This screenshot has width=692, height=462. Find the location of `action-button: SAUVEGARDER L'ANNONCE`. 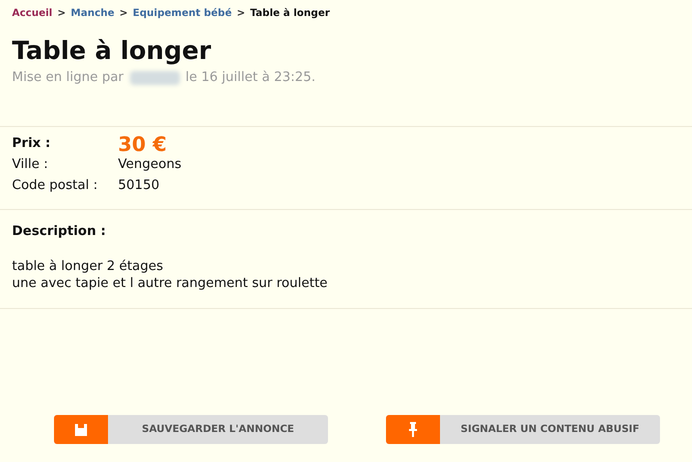

action-button: SAUVEGARDER L'ANNONCE is located at coordinates (191, 429).